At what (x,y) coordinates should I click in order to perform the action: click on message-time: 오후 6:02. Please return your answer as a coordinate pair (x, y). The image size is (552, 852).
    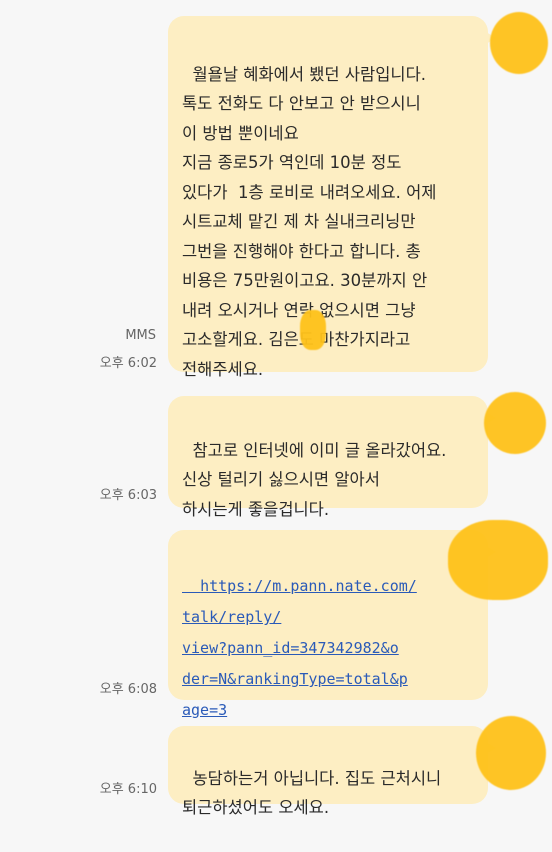
    Looking at the image, I should click on (128, 363).